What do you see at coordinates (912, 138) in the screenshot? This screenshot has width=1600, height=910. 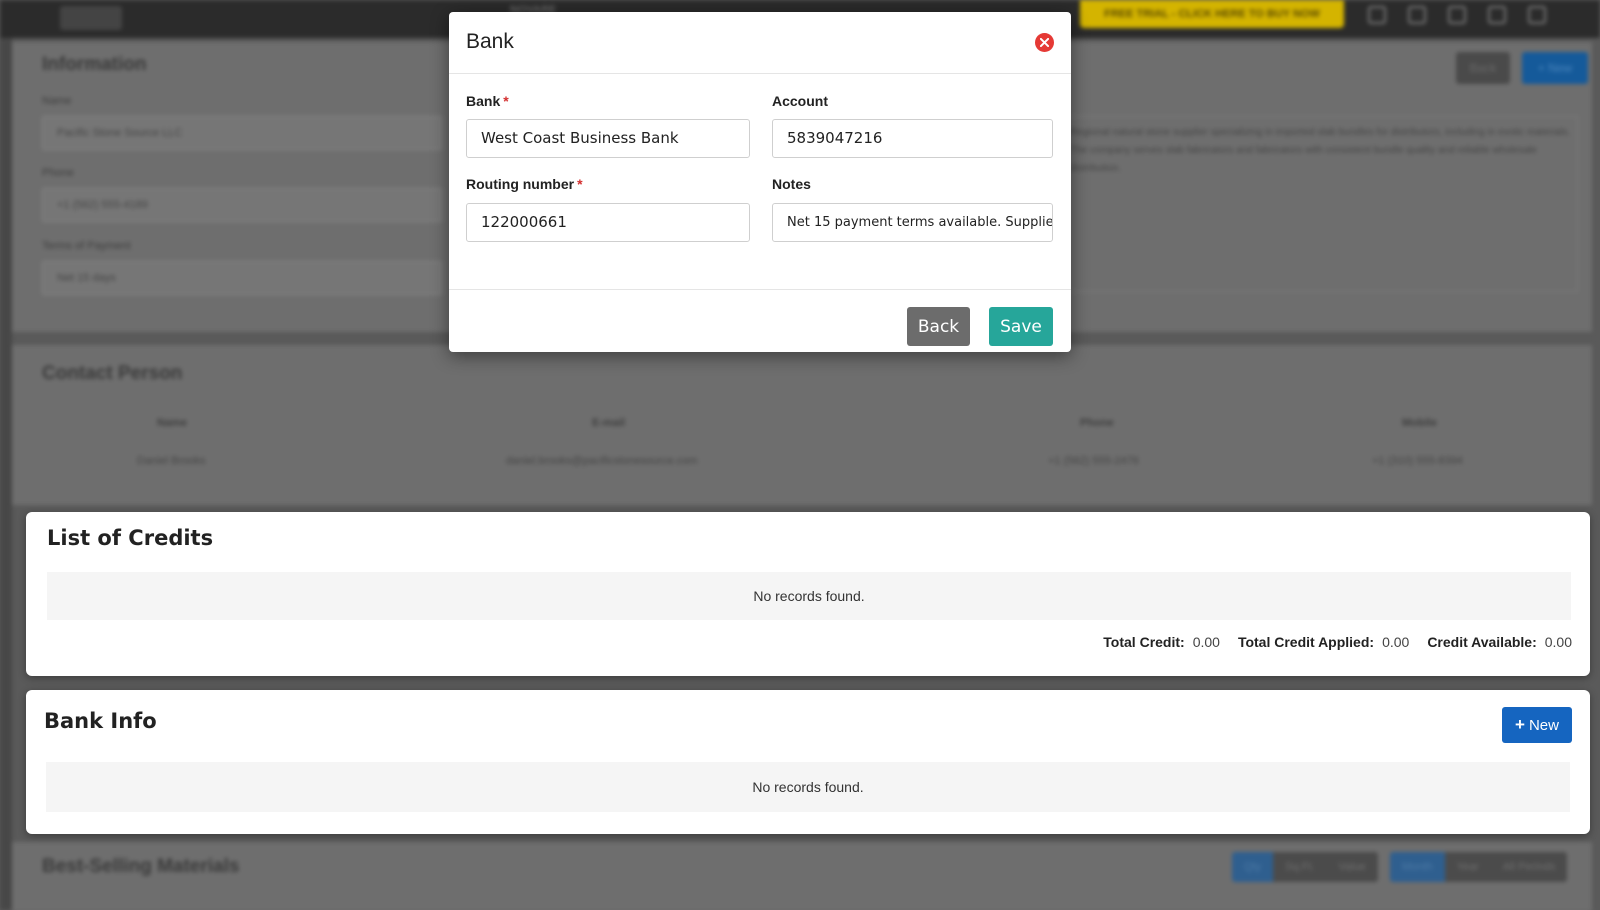 I see `account-input: 5839047216` at bounding box center [912, 138].